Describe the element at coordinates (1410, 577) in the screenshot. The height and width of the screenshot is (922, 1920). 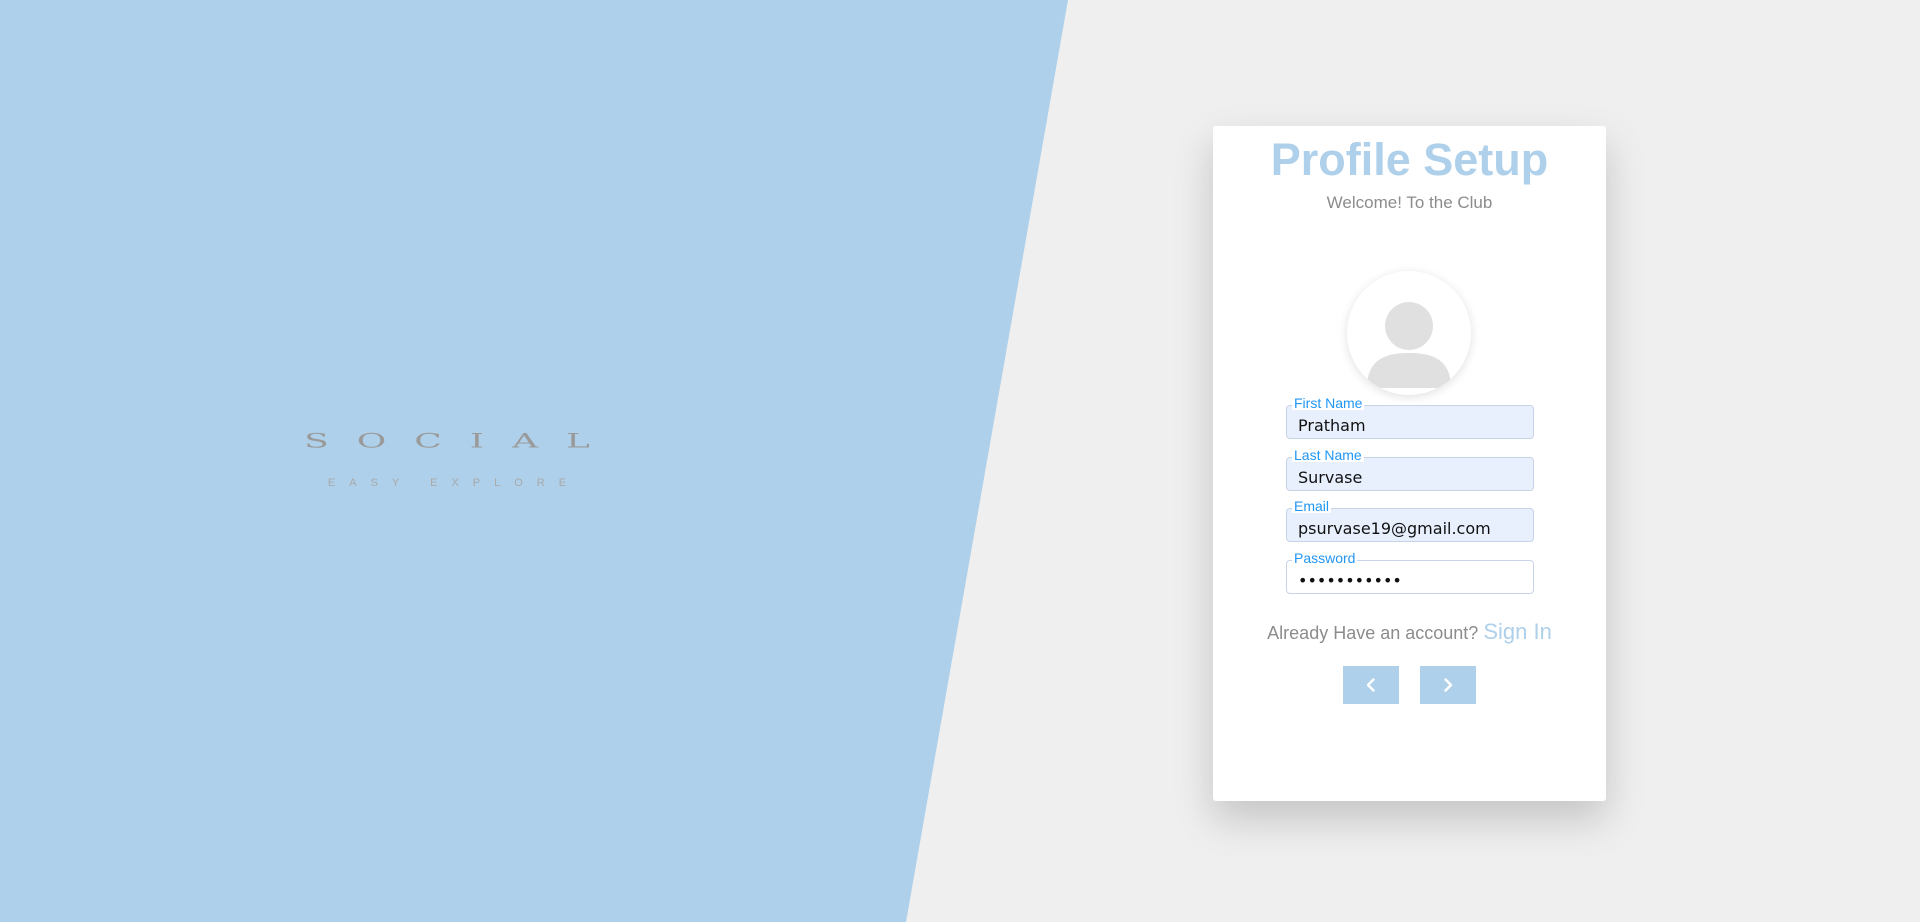
I see `password-input` at that location.